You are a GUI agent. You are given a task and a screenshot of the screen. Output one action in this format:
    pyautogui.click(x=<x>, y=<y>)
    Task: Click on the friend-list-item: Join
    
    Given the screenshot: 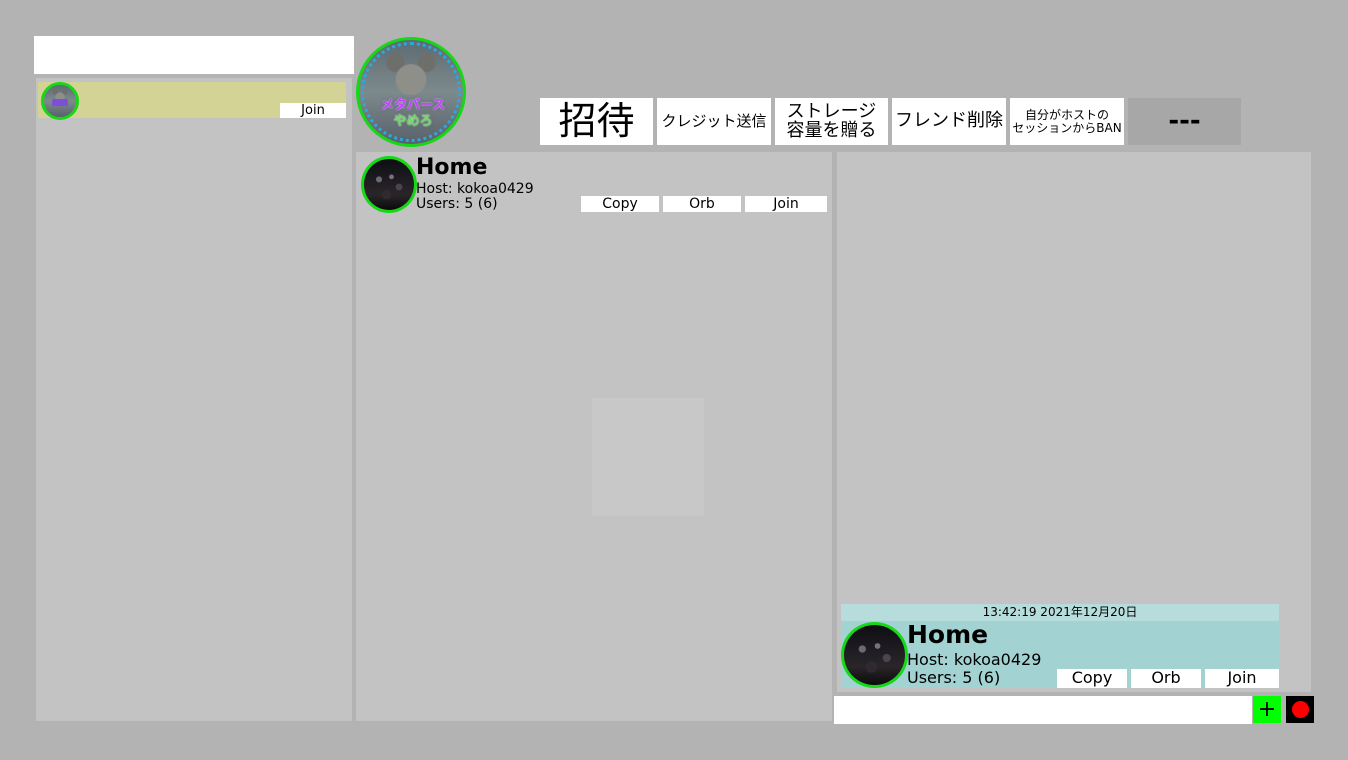 What is the action you would take?
    pyautogui.click(x=192, y=101)
    